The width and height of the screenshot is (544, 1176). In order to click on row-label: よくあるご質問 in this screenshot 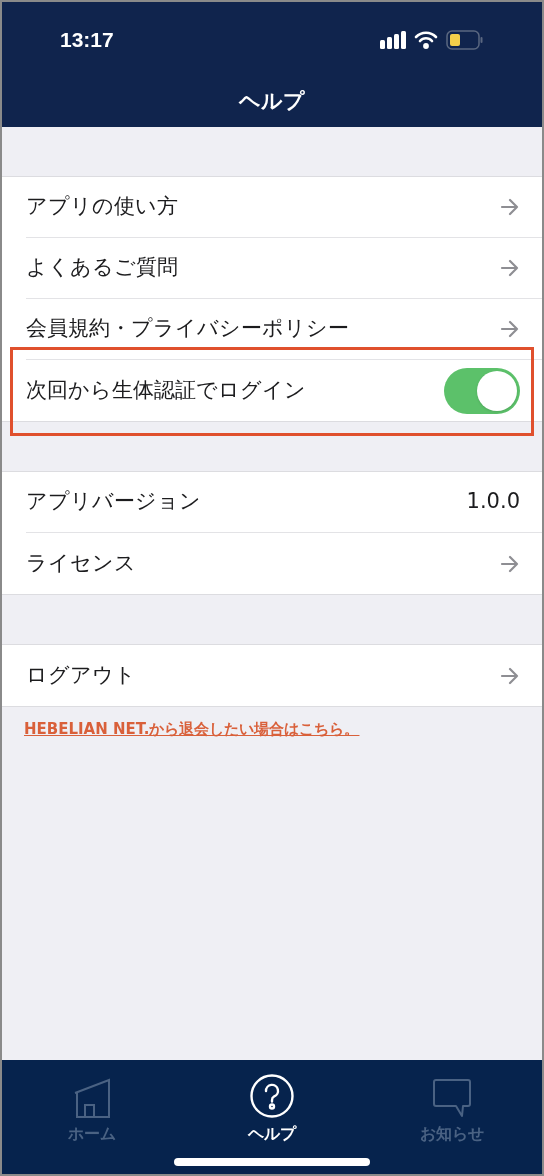, I will do `click(263, 268)`.